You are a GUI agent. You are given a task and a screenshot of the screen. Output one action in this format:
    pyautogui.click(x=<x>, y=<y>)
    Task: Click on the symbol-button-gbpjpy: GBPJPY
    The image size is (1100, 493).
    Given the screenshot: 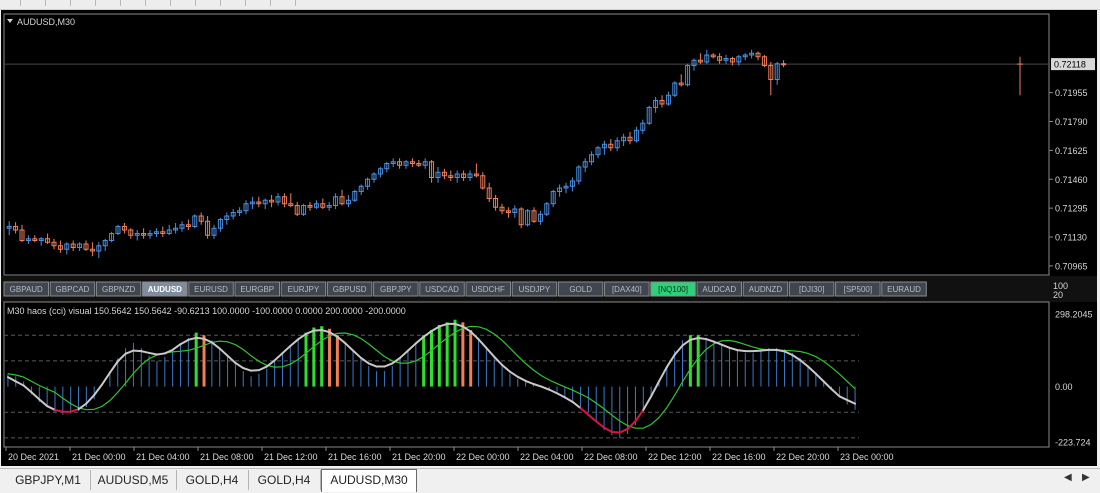 What is the action you would take?
    pyautogui.click(x=396, y=289)
    